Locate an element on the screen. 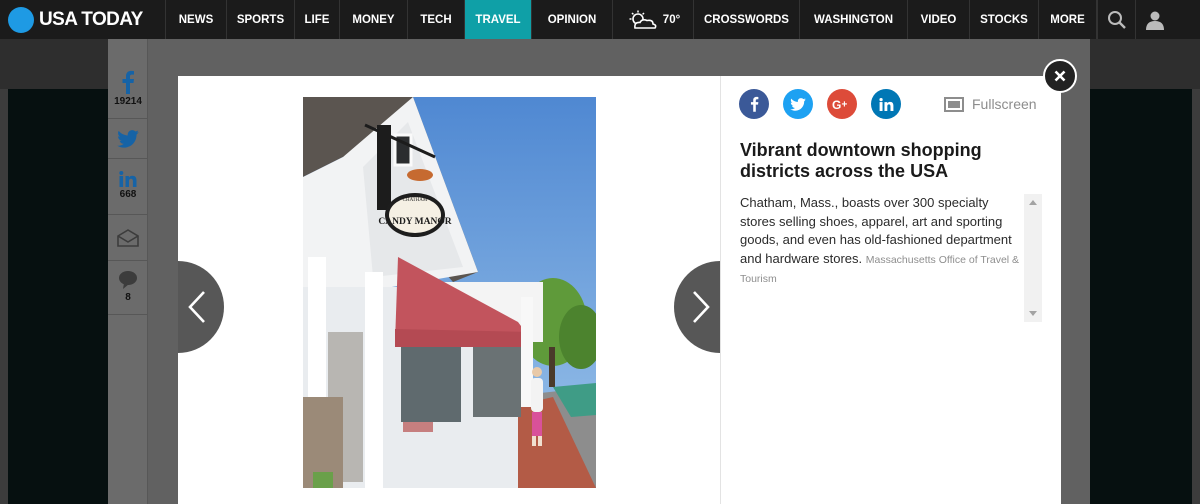 Image resolution: width=1200 pixels, height=504 pixels. gallery-twitter-button is located at coordinates (798, 104).